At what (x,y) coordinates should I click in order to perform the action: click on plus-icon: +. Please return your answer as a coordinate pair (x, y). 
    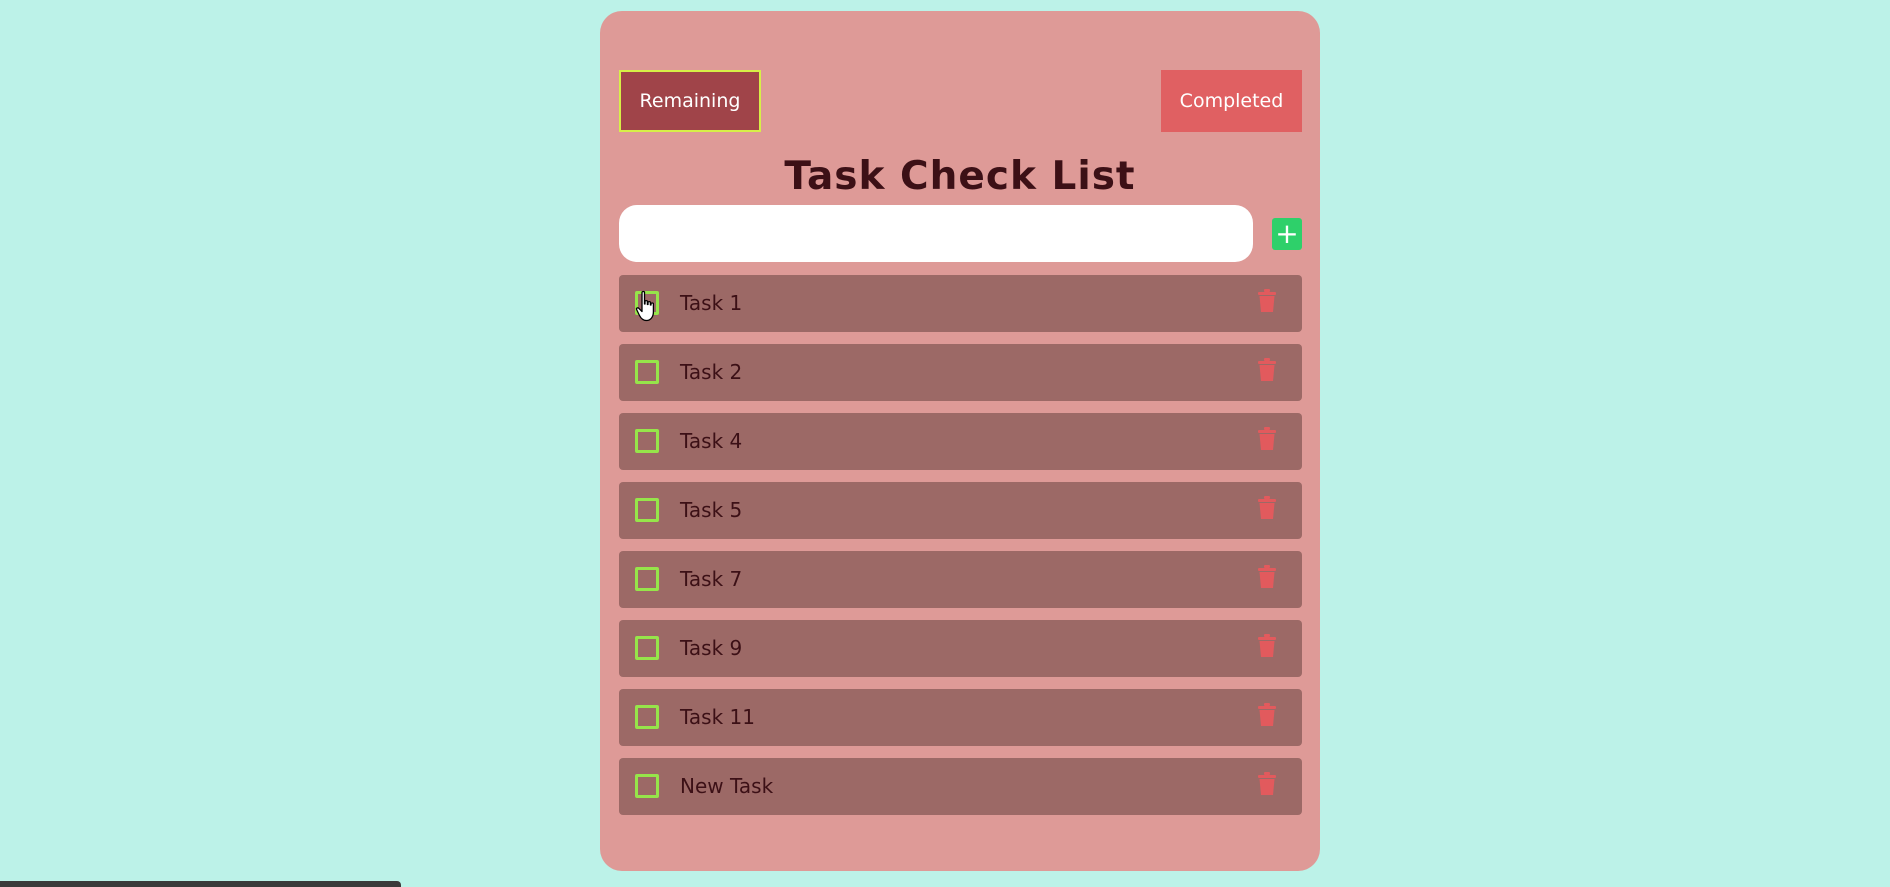
    Looking at the image, I should click on (1287, 233).